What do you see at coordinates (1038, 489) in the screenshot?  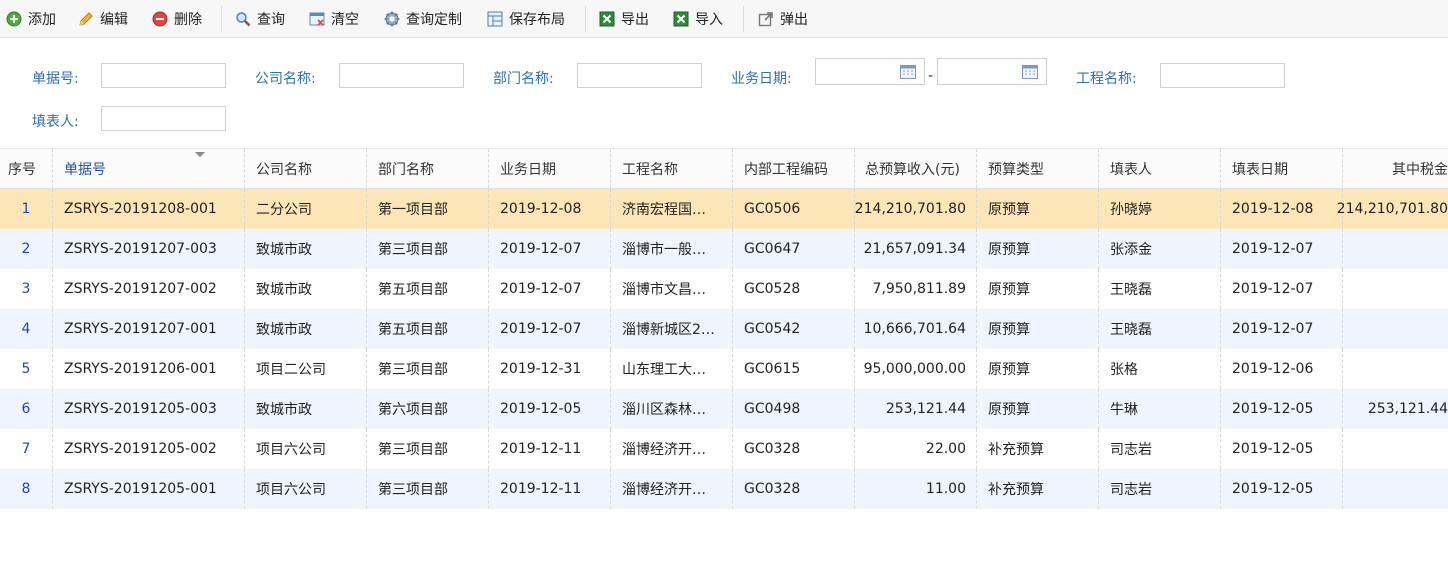 I see `cell-budget-type: 补充预算` at bounding box center [1038, 489].